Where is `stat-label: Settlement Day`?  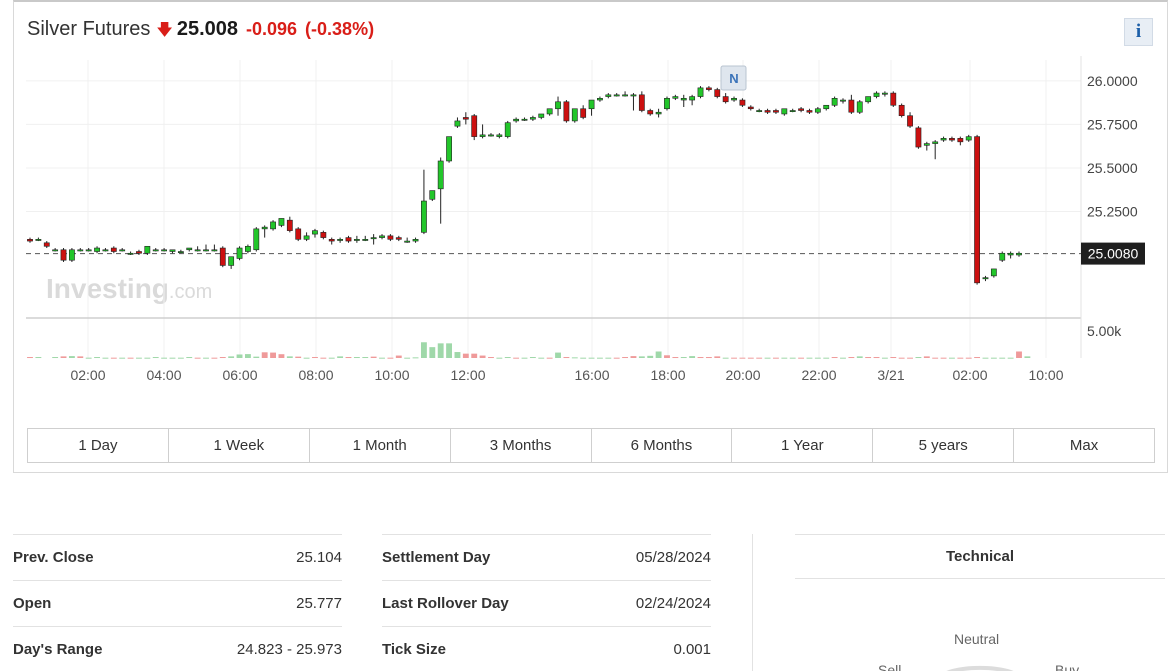 stat-label: Settlement Day is located at coordinates (436, 557).